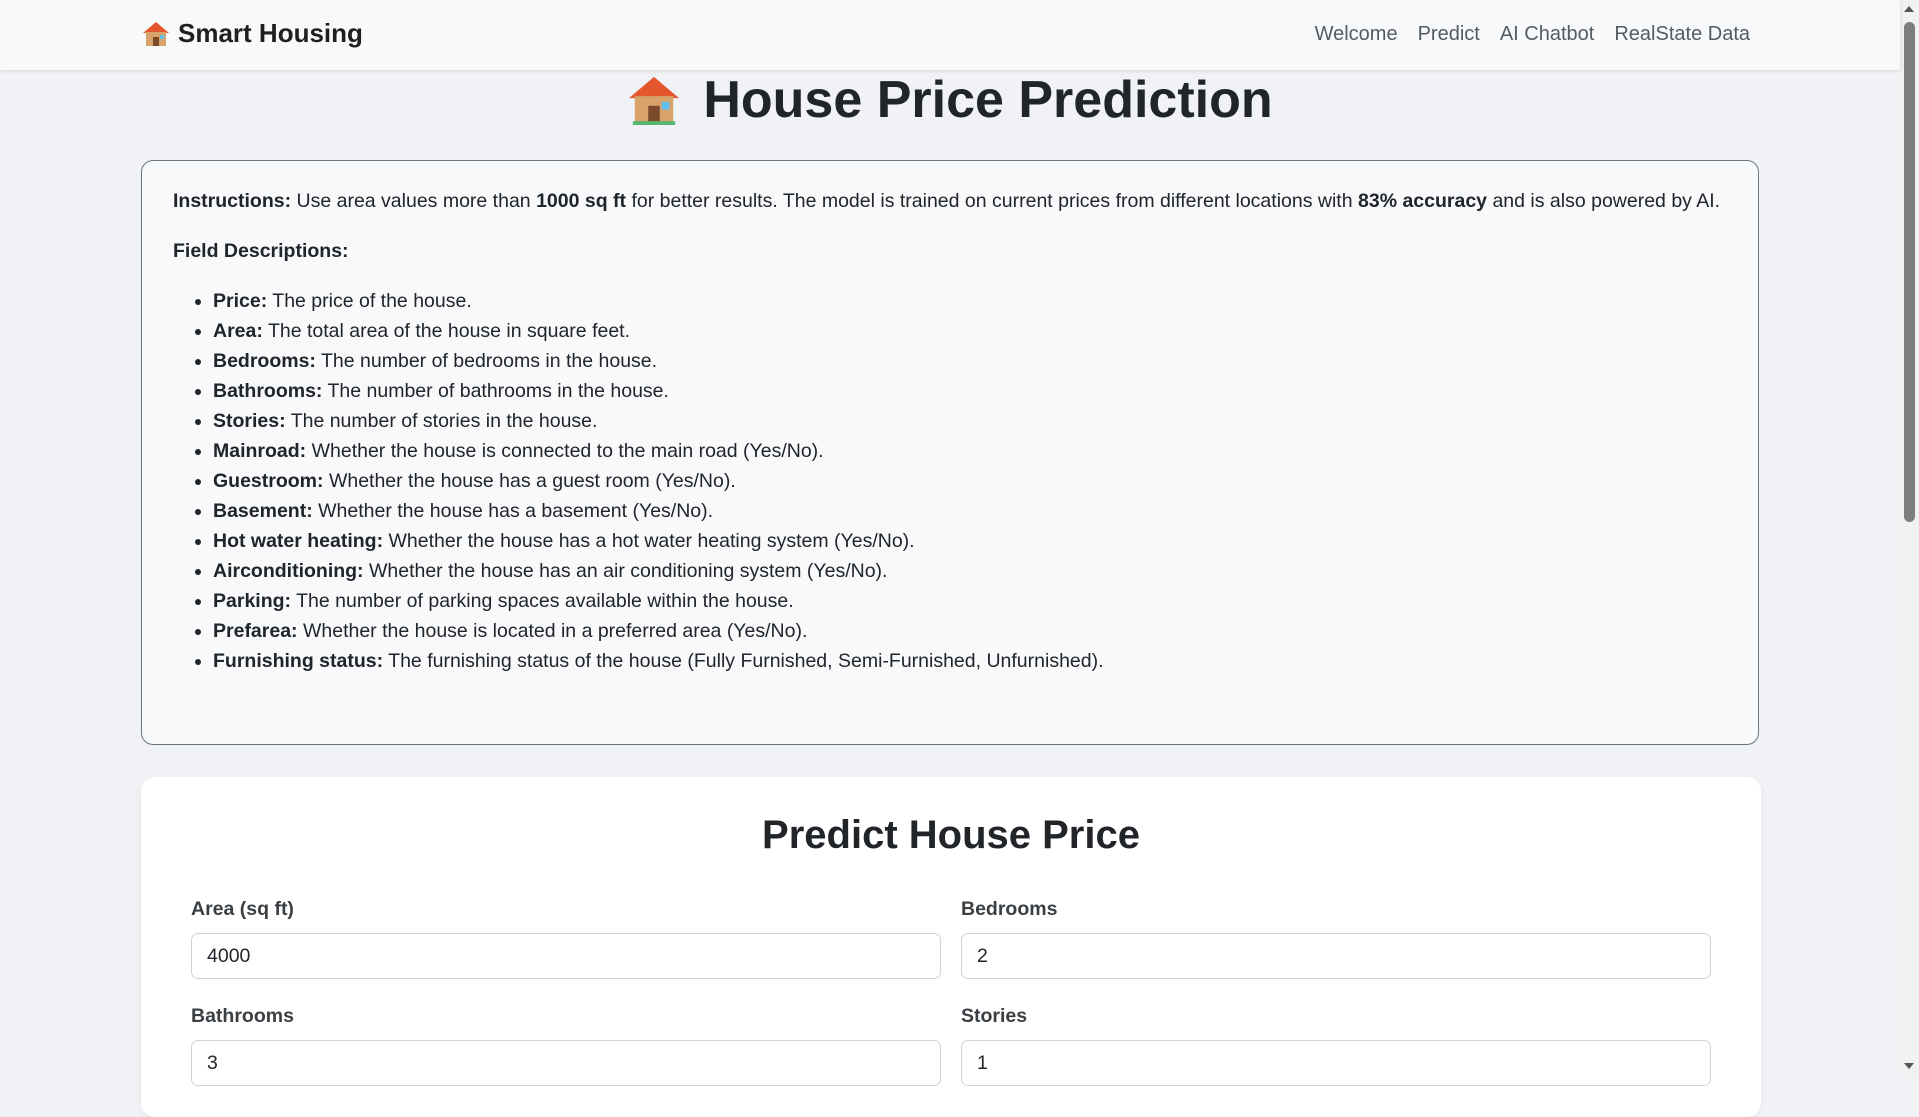 This screenshot has height=1117, width=1919. I want to click on field-name: Hot water heating:, so click(298, 541).